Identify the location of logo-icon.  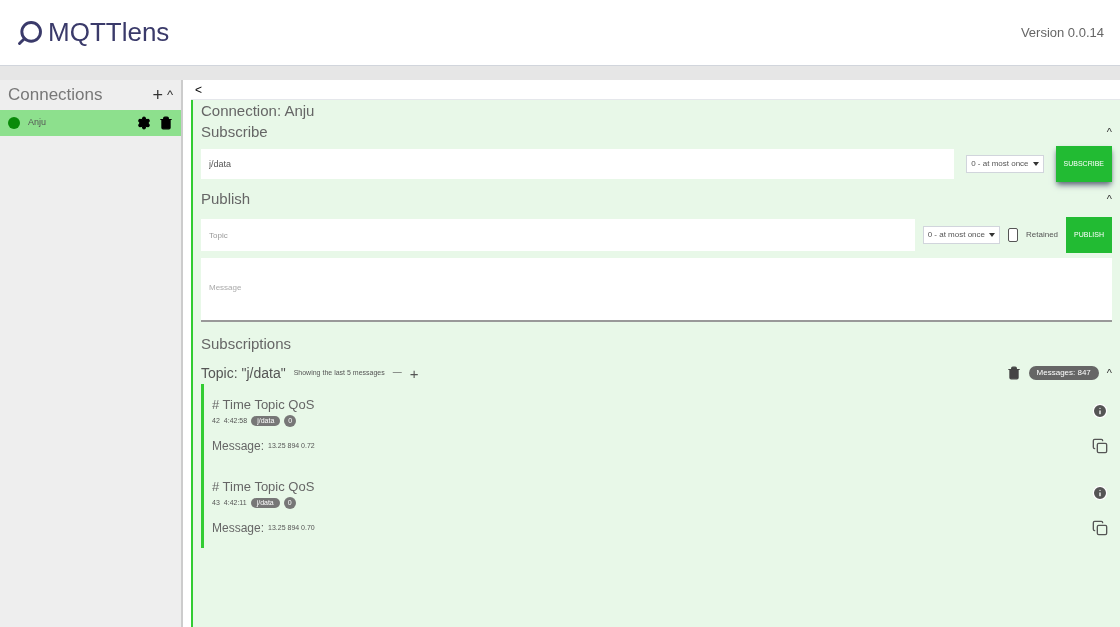
(30, 32).